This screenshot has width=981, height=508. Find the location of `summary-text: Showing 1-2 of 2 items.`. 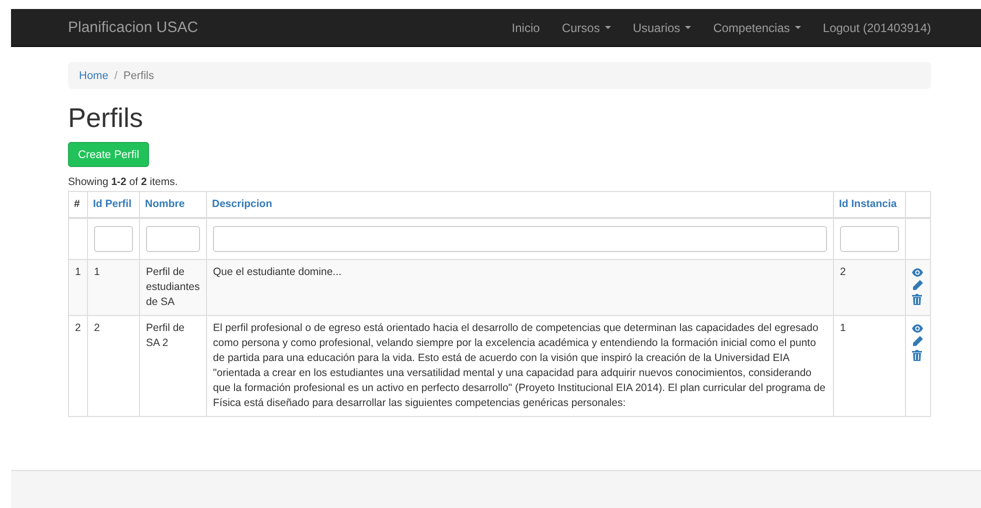

summary-text: Showing 1-2 of 2 items. is located at coordinates (123, 182).